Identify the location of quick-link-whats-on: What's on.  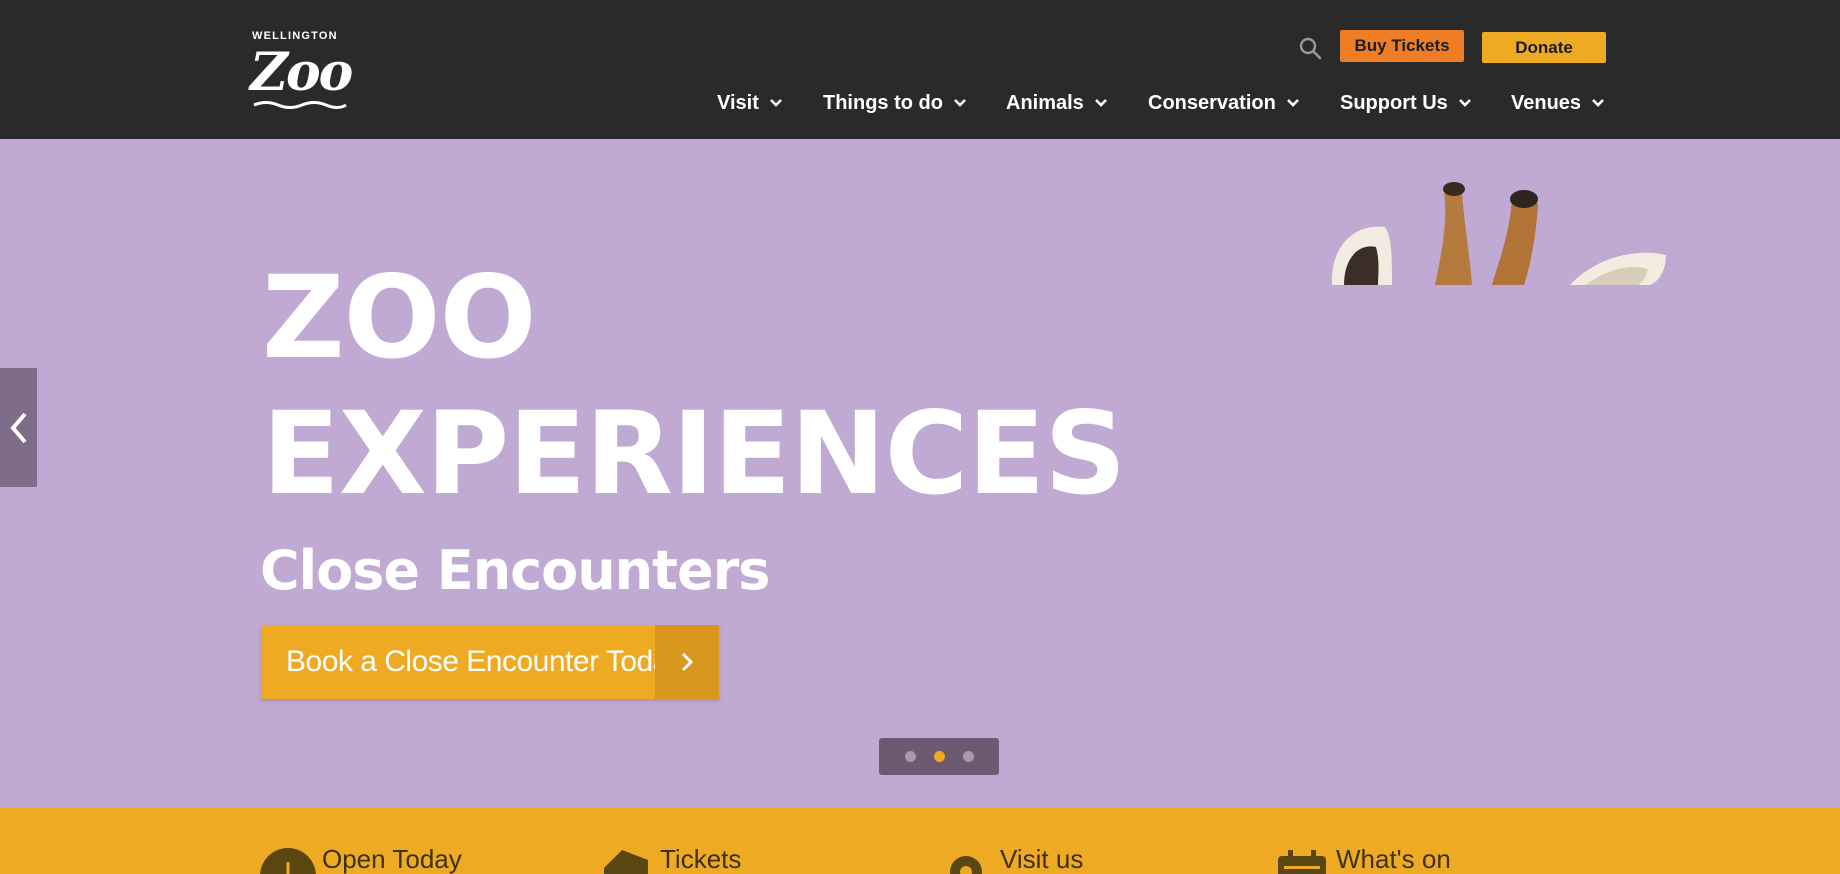
(1362, 860).